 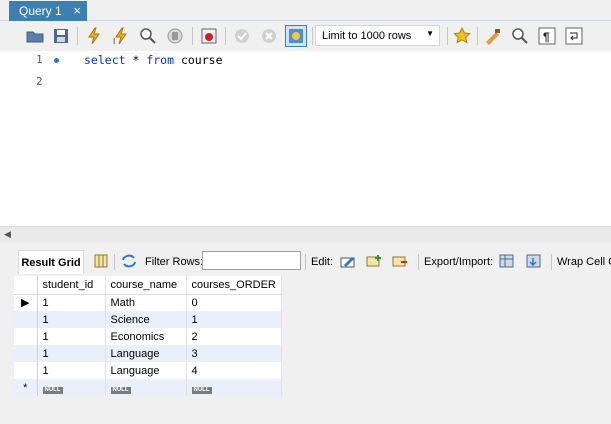 What do you see at coordinates (305, 234) in the screenshot?
I see `editor-horizontal-scrollbar: ◀` at bounding box center [305, 234].